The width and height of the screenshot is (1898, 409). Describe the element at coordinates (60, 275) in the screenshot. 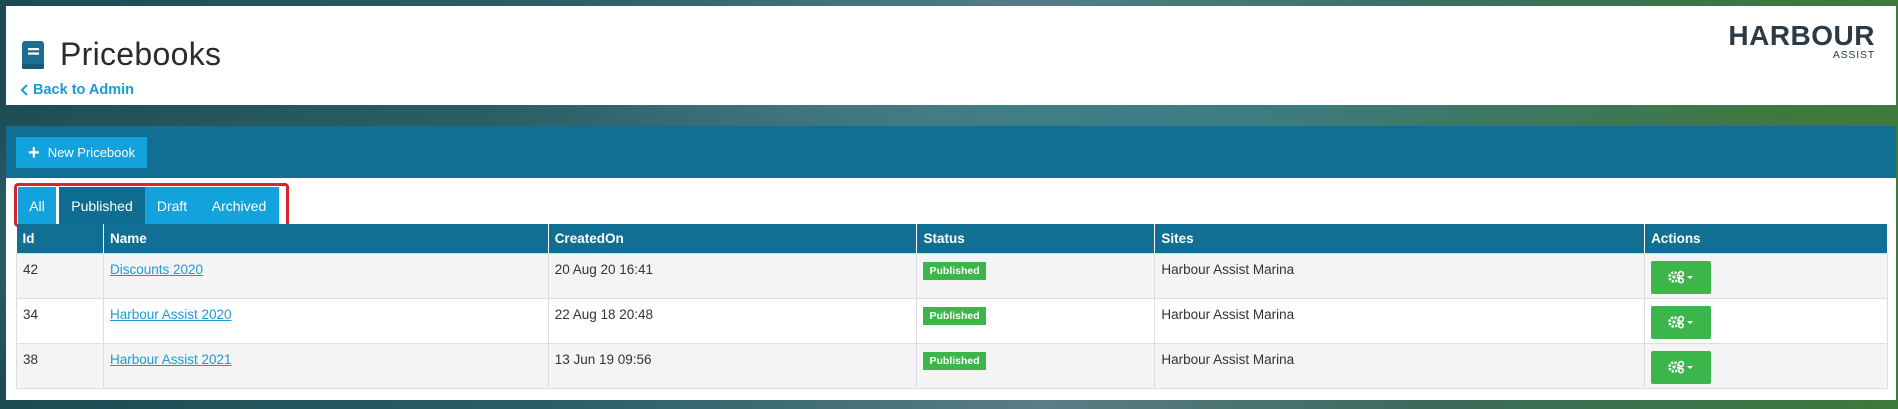

I see `cell-id: 42` at that location.